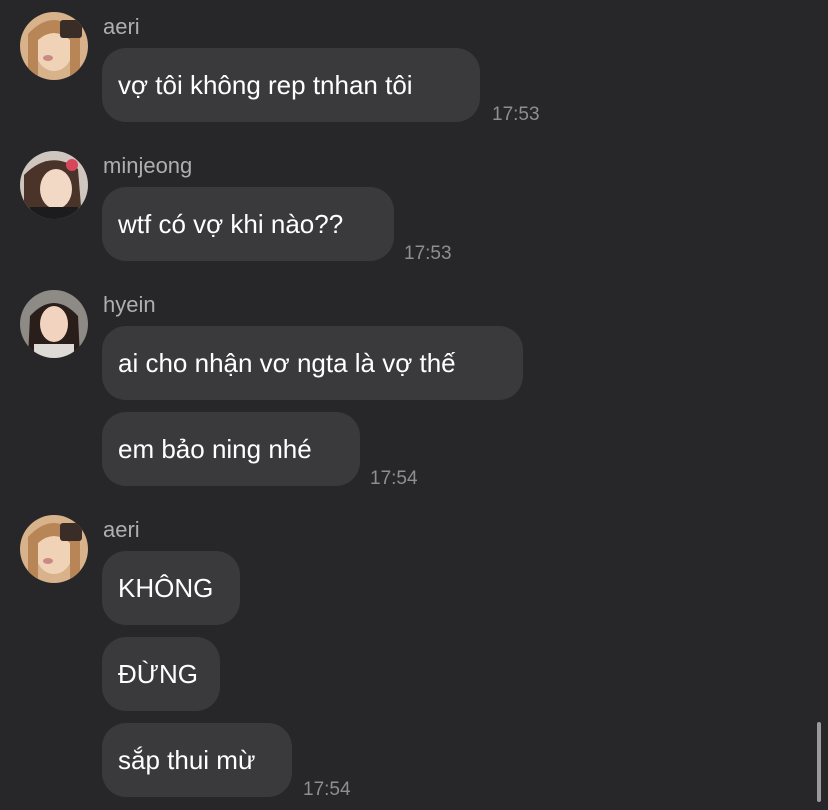 This screenshot has width=828, height=810. What do you see at coordinates (54, 185) in the screenshot?
I see `minjeong-avatar` at bounding box center [54, 185].